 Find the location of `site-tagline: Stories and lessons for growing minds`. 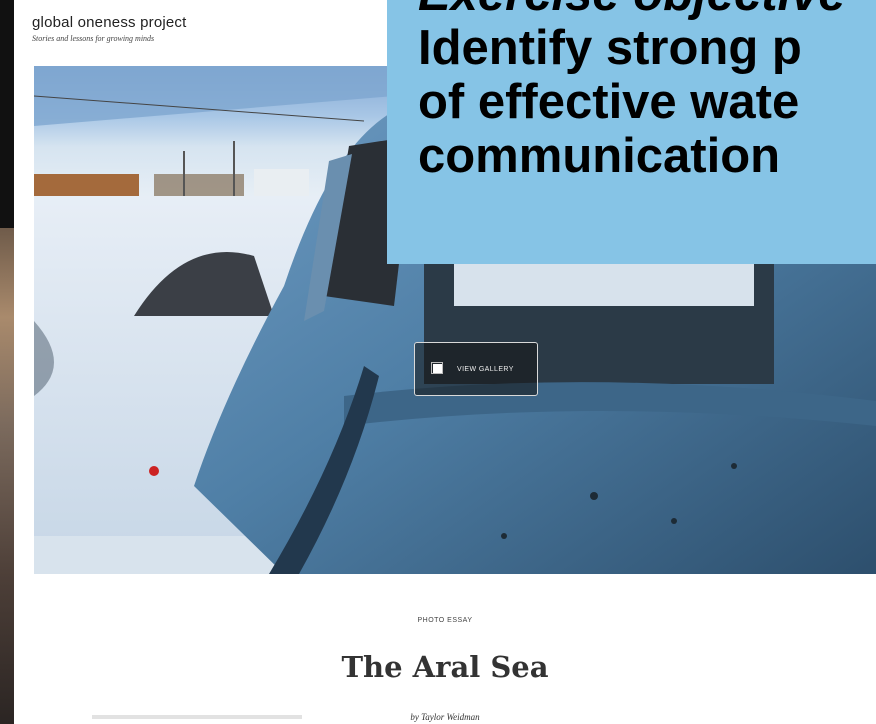

site-tagline: Stories and lessons for growing minds is located at coordinates (93, 38).